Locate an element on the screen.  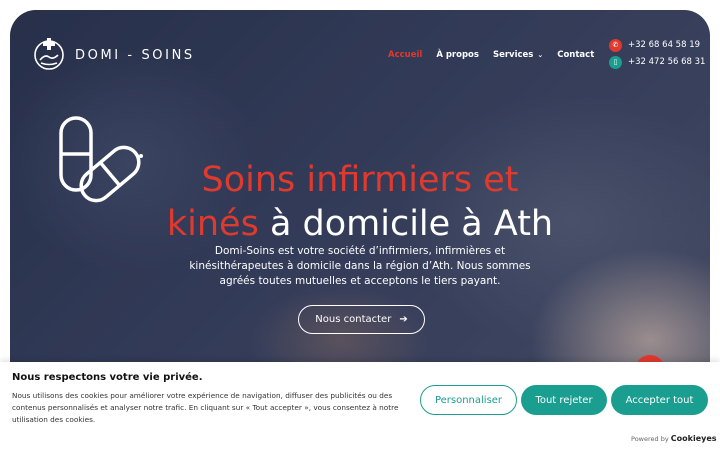
nav-item-contact: Contact is located at coordinates (575, 55).